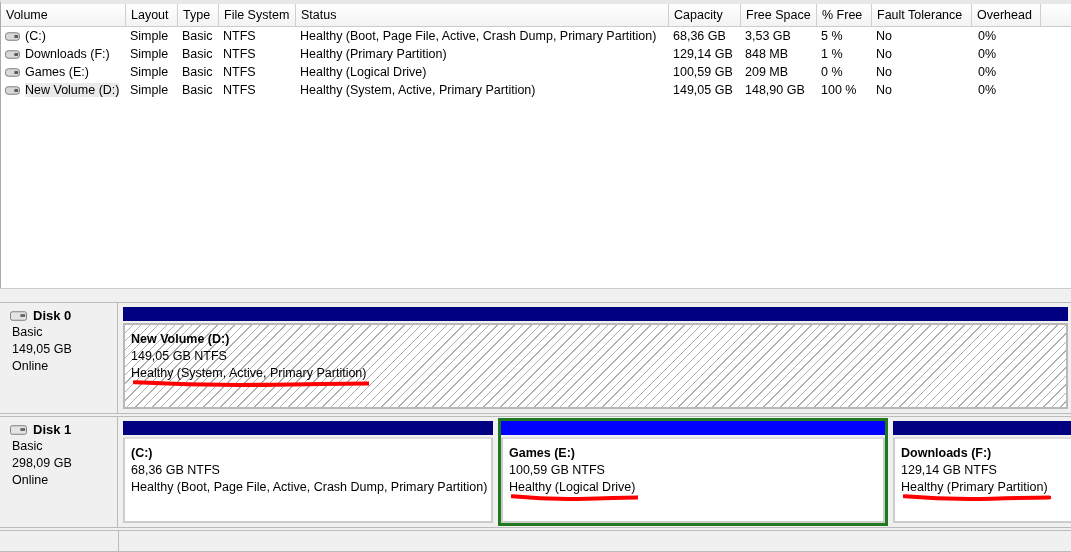 This screenshot has width=1071, height=552. What do you see at coordinates (542, 453) in the screenshot?
I see `partition-name: Games (E:)` at bounding box center [542, 453].